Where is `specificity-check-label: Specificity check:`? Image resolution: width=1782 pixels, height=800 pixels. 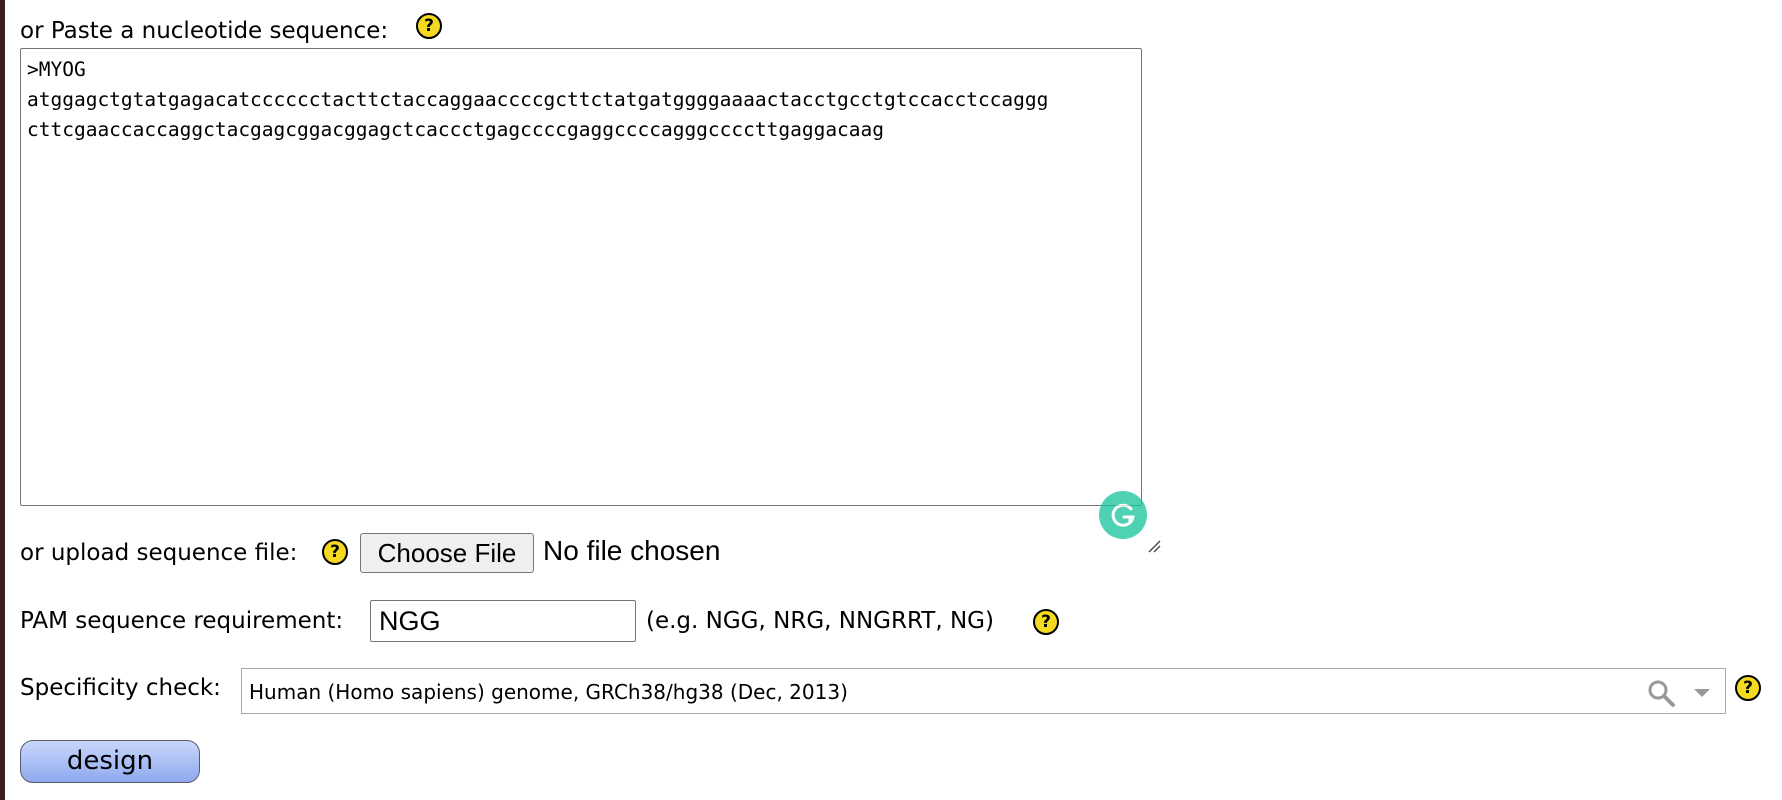 specificity-check-label: Specificity check: is located at coordinates (120, 688).